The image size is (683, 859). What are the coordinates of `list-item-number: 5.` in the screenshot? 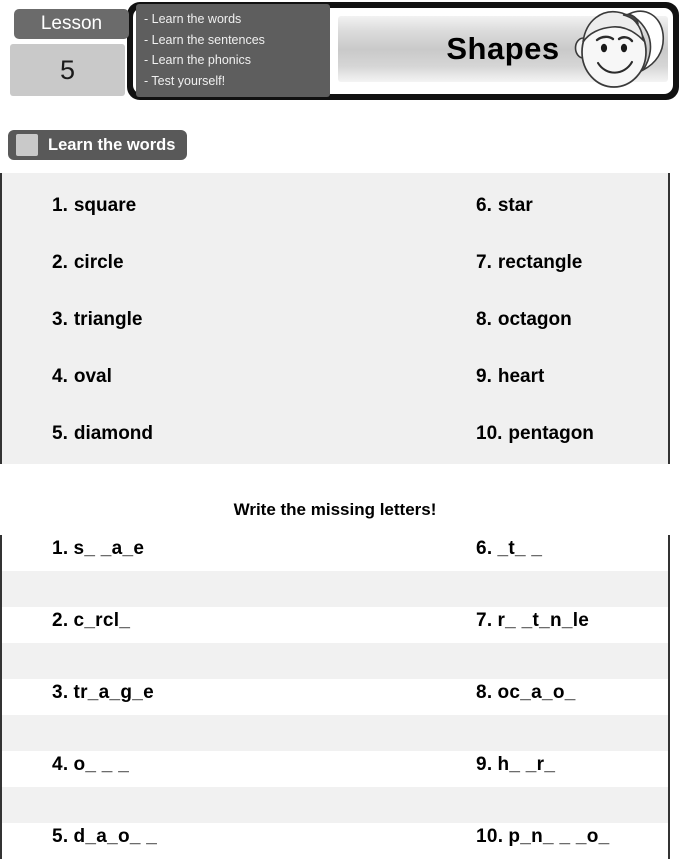 It's located at (60, 433).